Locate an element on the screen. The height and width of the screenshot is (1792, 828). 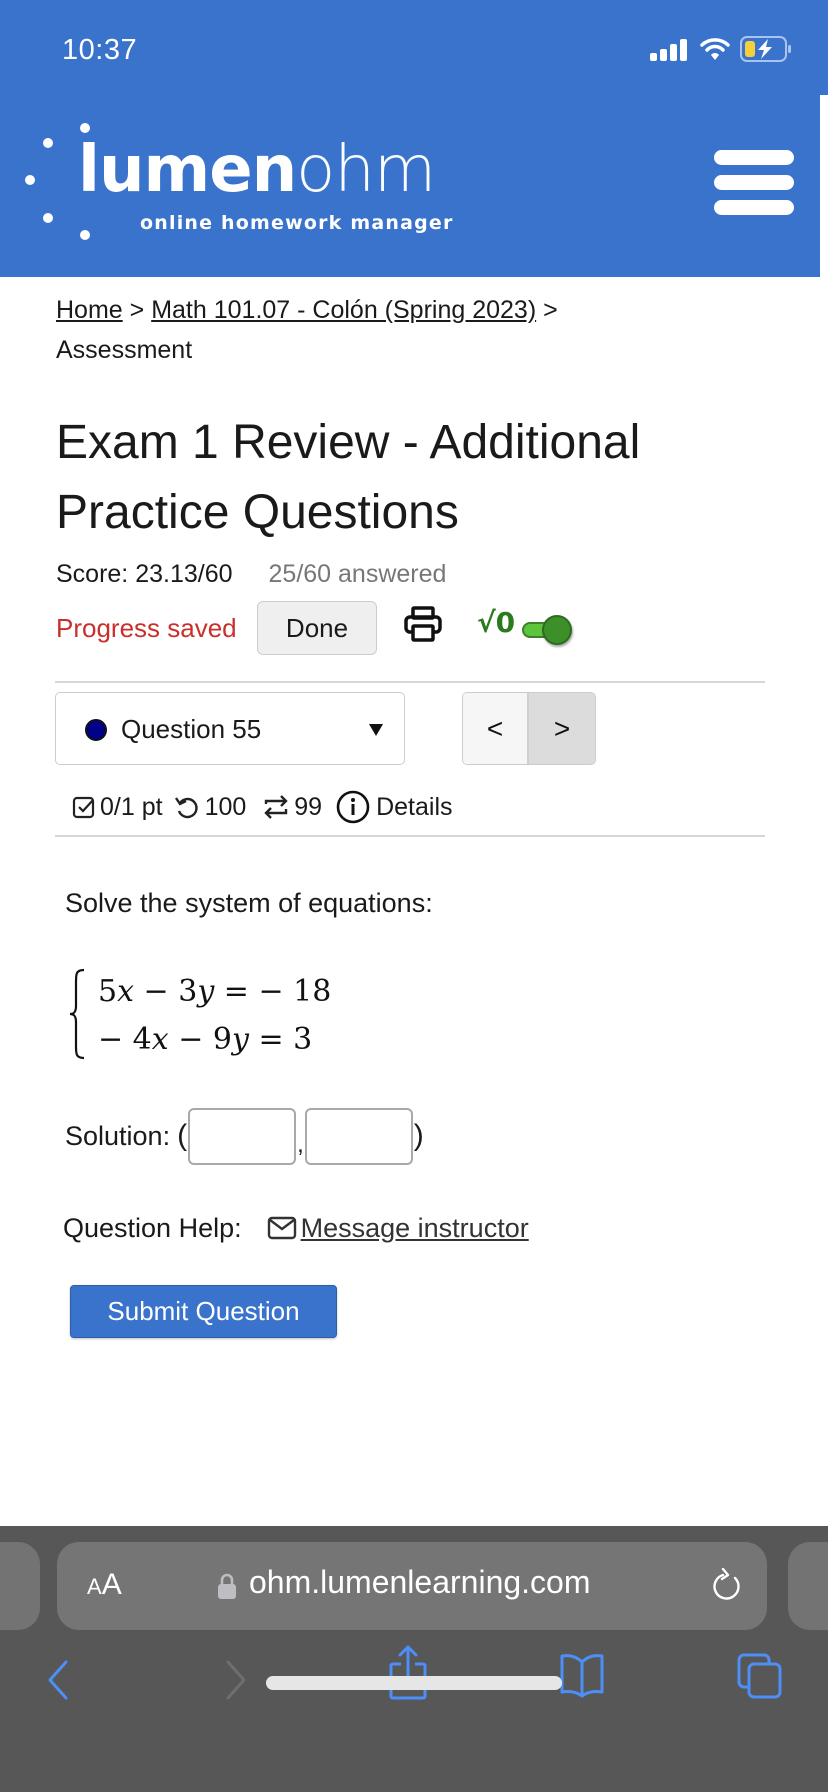
previous-question-button: < is located at coordinates (496, 728).